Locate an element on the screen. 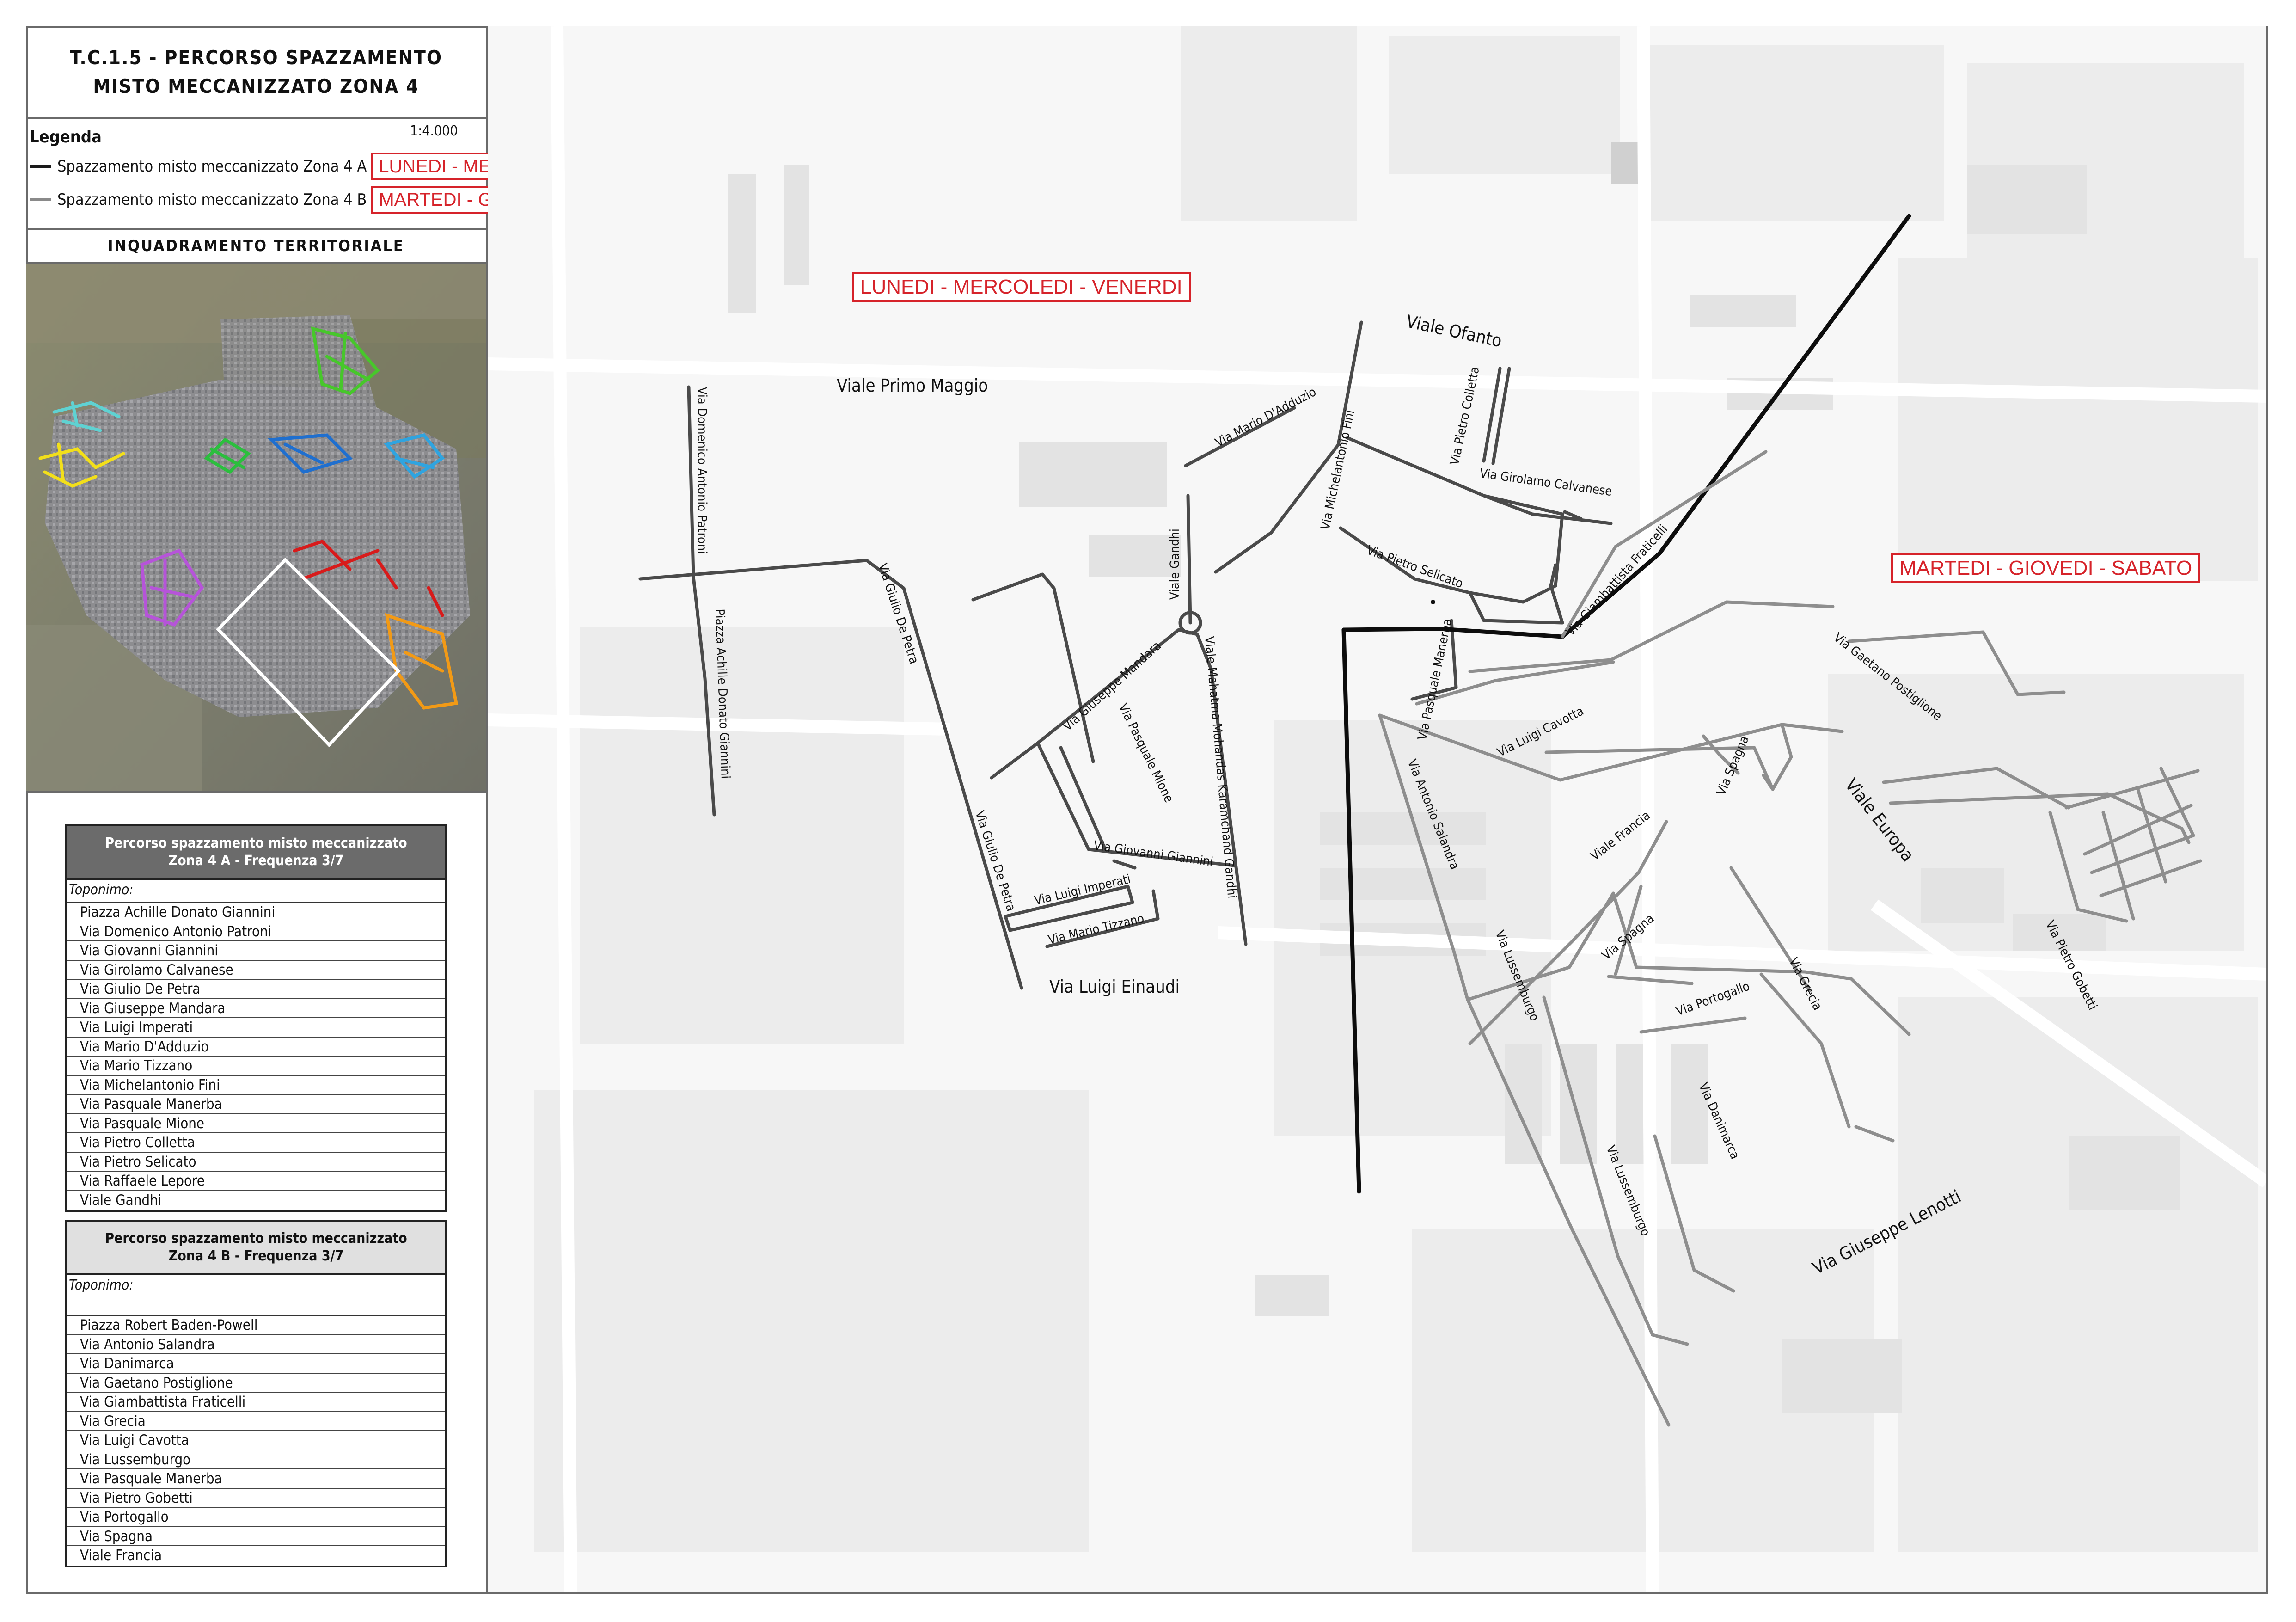 The width and height of the screenshot is (2296, 1622). zone-4a-days-label: LUNEDI - MERCOLEDI - VENERDI is located at coordinates (1021, 287).